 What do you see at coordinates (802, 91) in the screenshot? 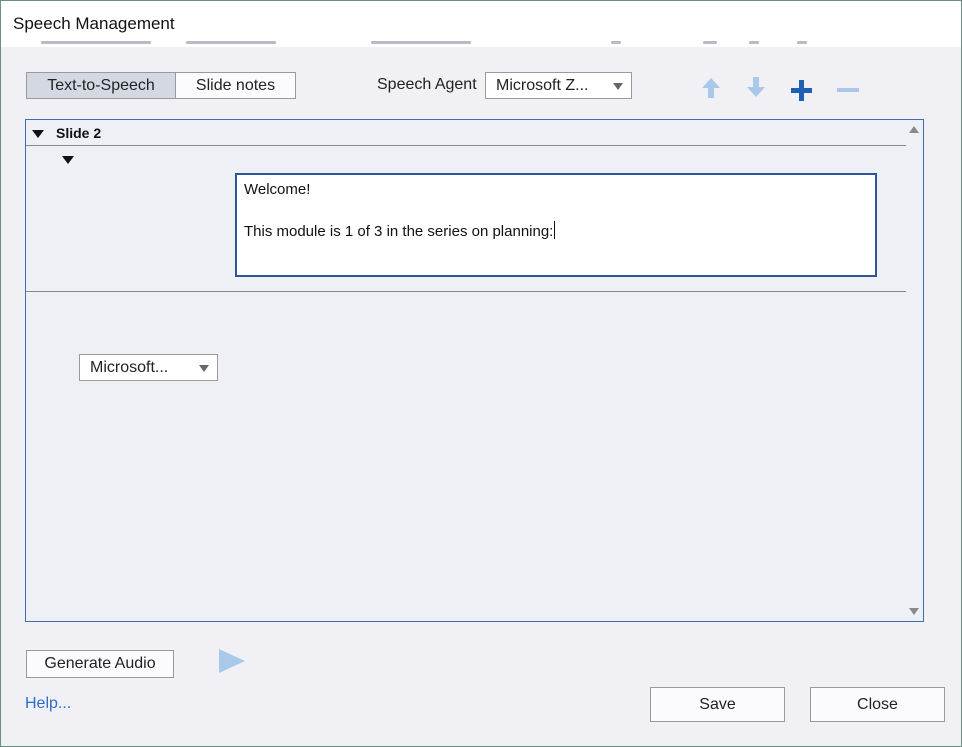
I see `add-icon` at bounding box center [802, 91].